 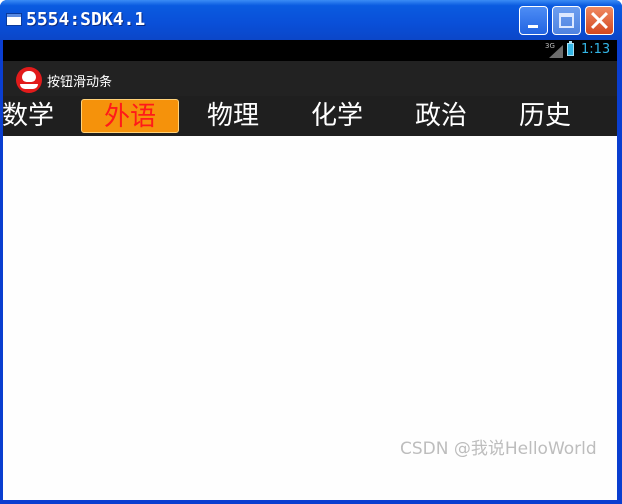 What do you see at coordinates (310, 78) in the screenshot?
I see `app-action-bar: 按钮滑动条` at bounding box center [310, 78].